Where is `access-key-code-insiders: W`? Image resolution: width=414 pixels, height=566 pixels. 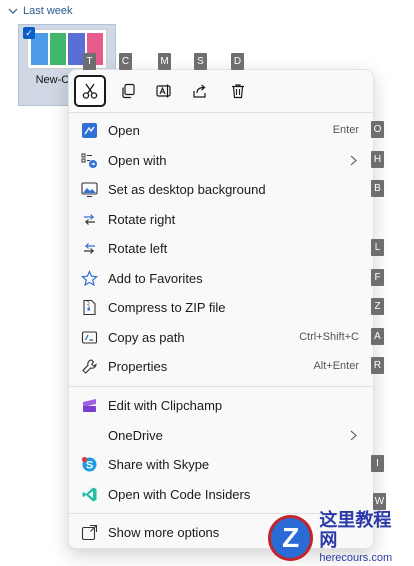
access-key-code-insiders: W is located at coordinates (379, 501).